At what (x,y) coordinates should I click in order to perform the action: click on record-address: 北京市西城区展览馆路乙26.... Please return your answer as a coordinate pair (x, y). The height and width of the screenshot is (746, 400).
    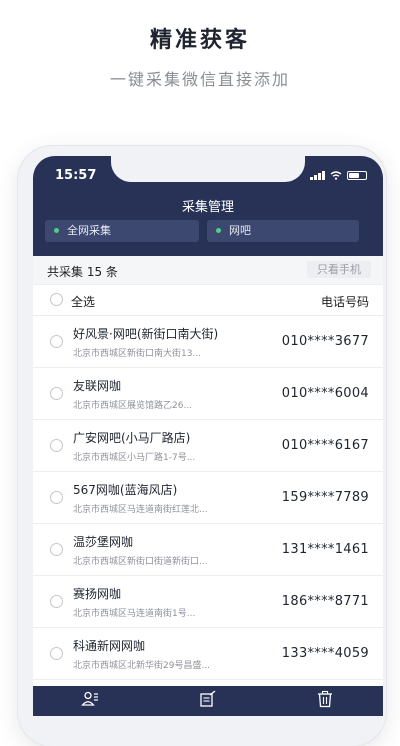
    Looking at the image, I should click on (133, 406).